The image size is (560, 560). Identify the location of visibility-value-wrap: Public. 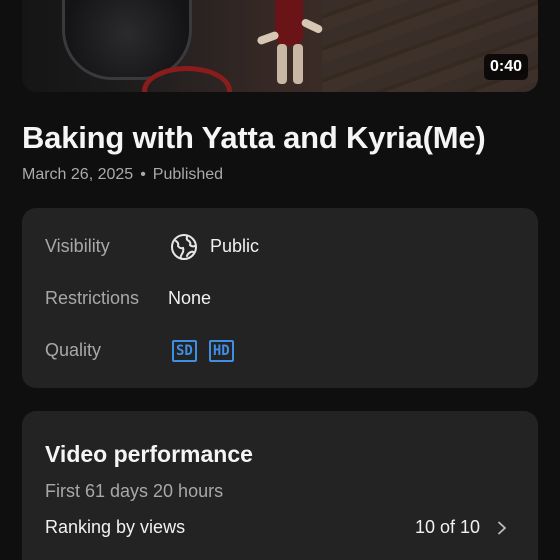
(214, 247).